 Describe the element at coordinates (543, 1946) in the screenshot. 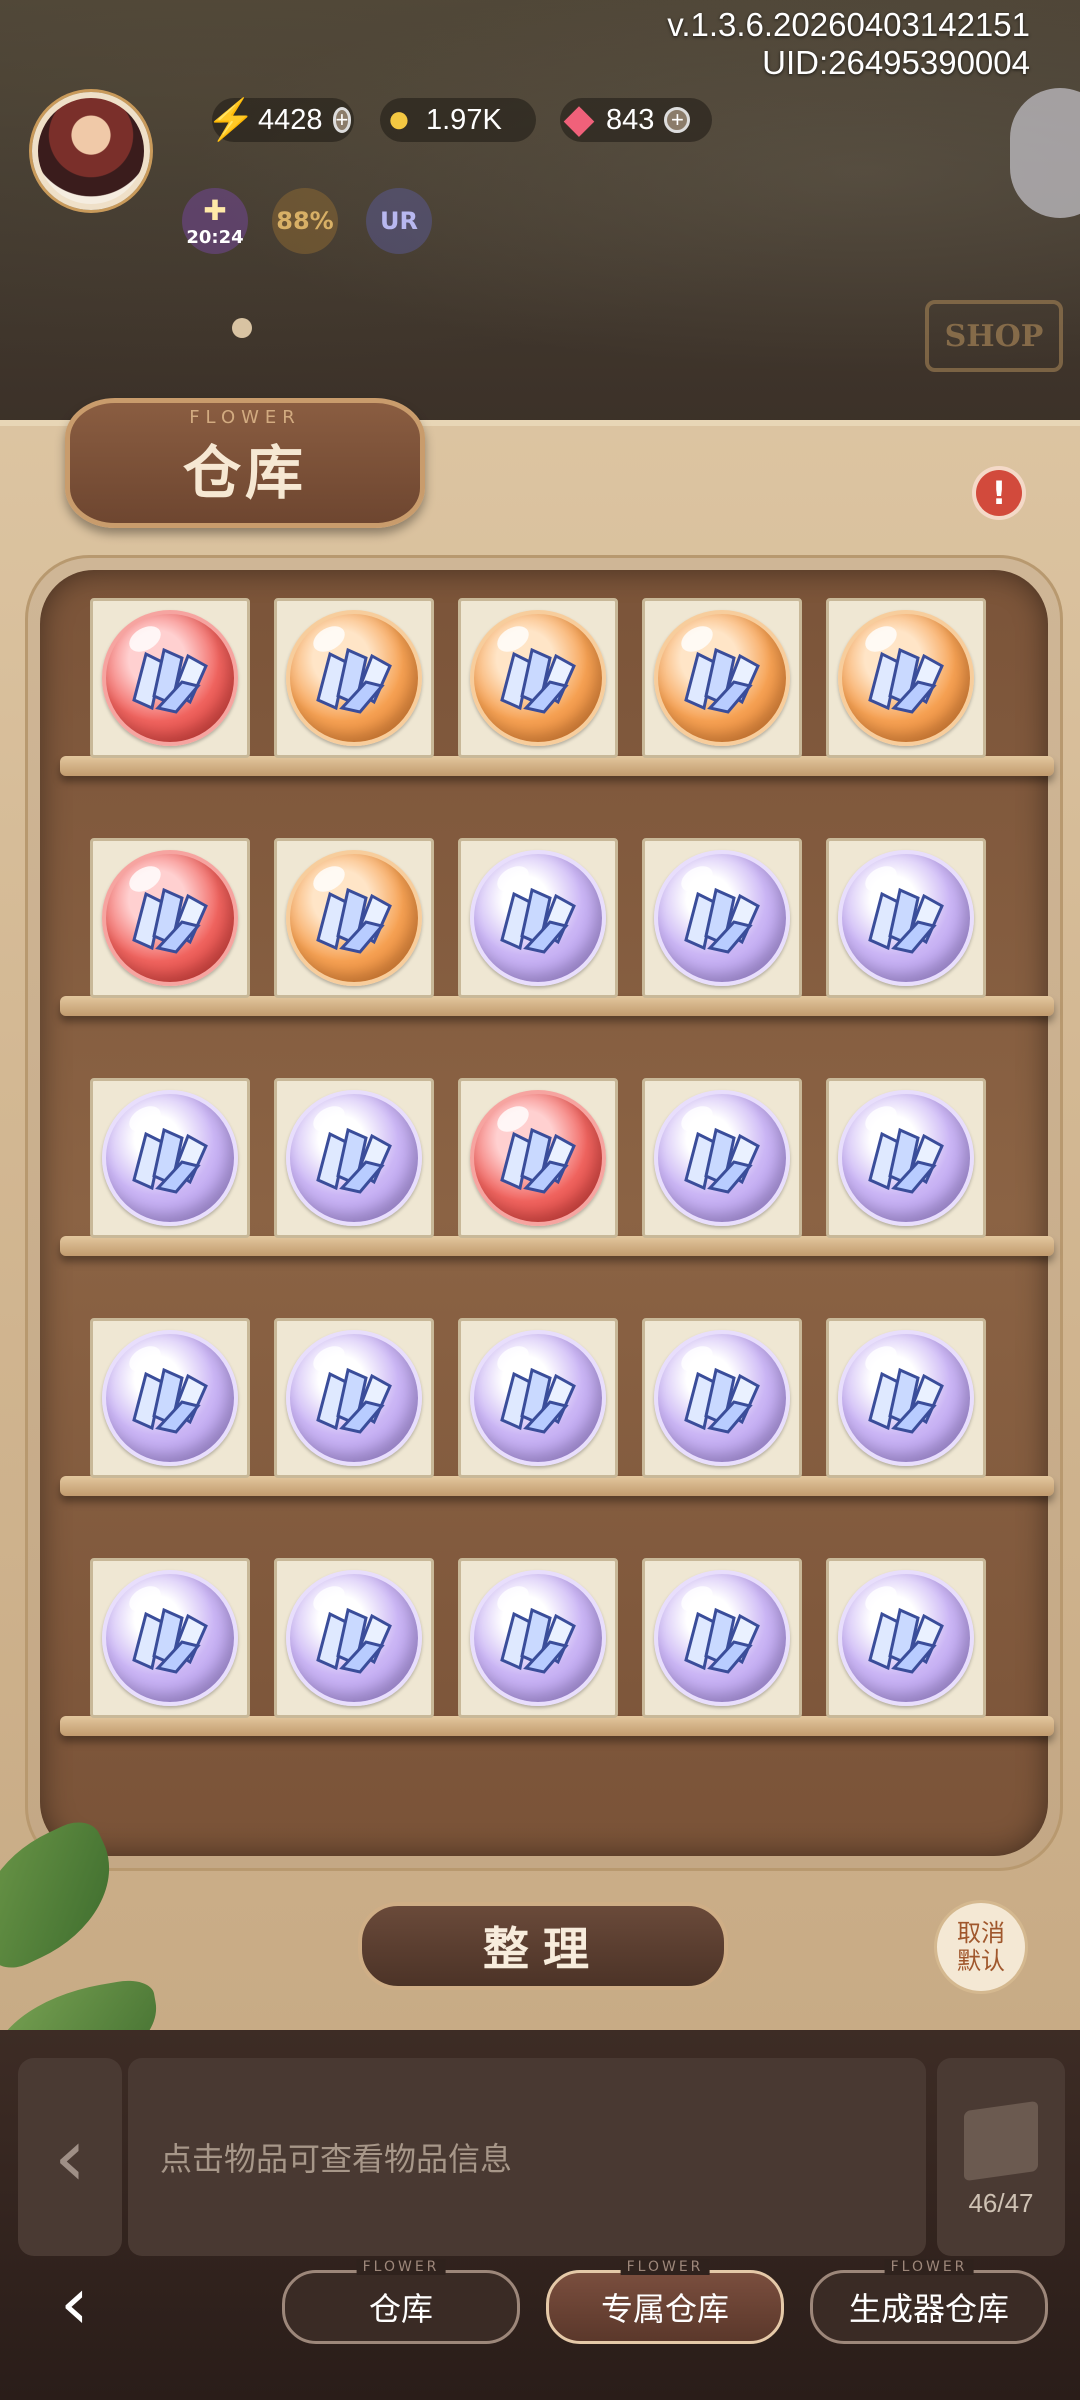

I see `sort-button: 整理` at that location.